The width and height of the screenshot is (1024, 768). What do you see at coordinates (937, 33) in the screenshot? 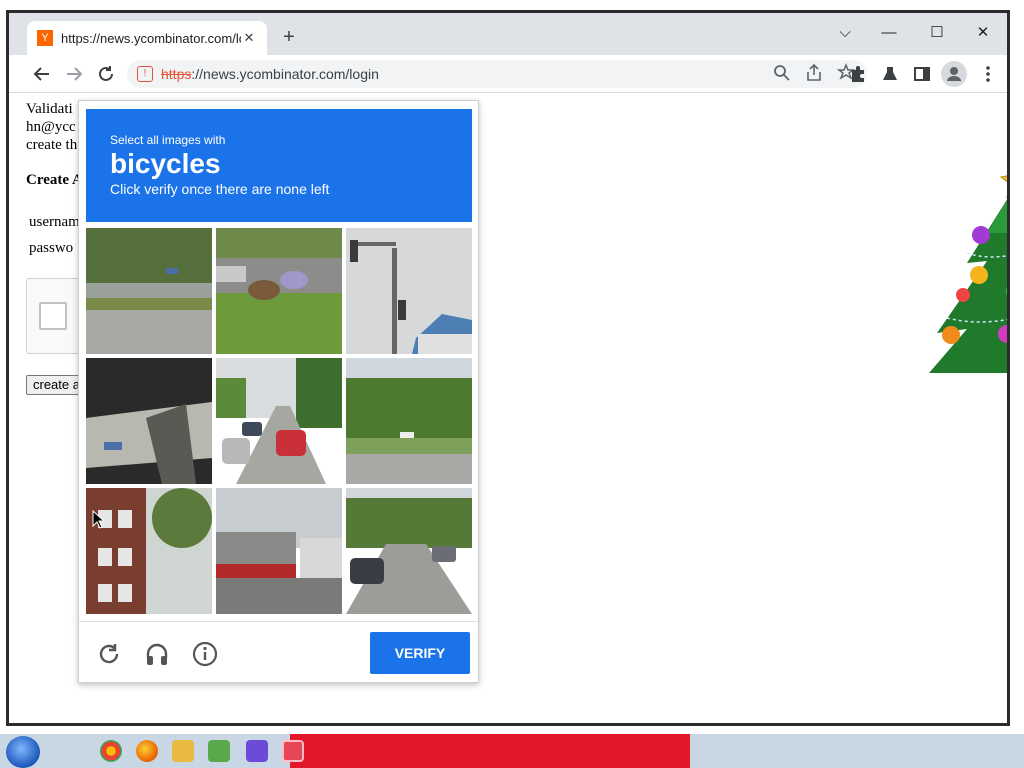
I see `maximize-button: ☐` at bounding box center [937, 33].